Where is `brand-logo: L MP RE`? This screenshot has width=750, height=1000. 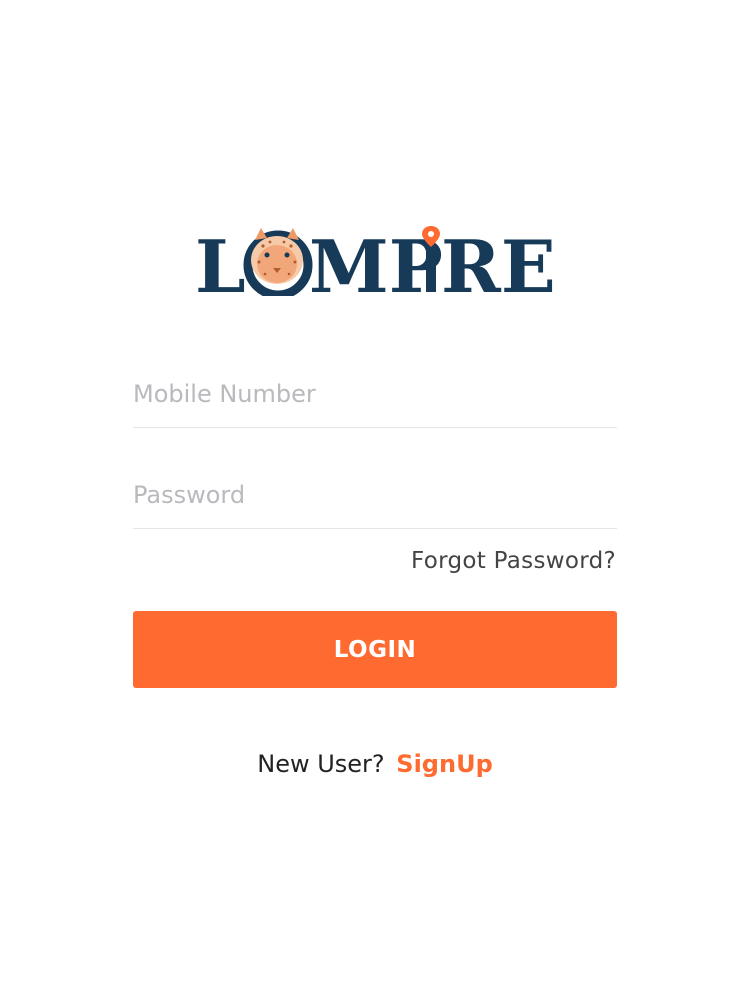 brand-logo: L MP RE is located at coordinates (375, 259).